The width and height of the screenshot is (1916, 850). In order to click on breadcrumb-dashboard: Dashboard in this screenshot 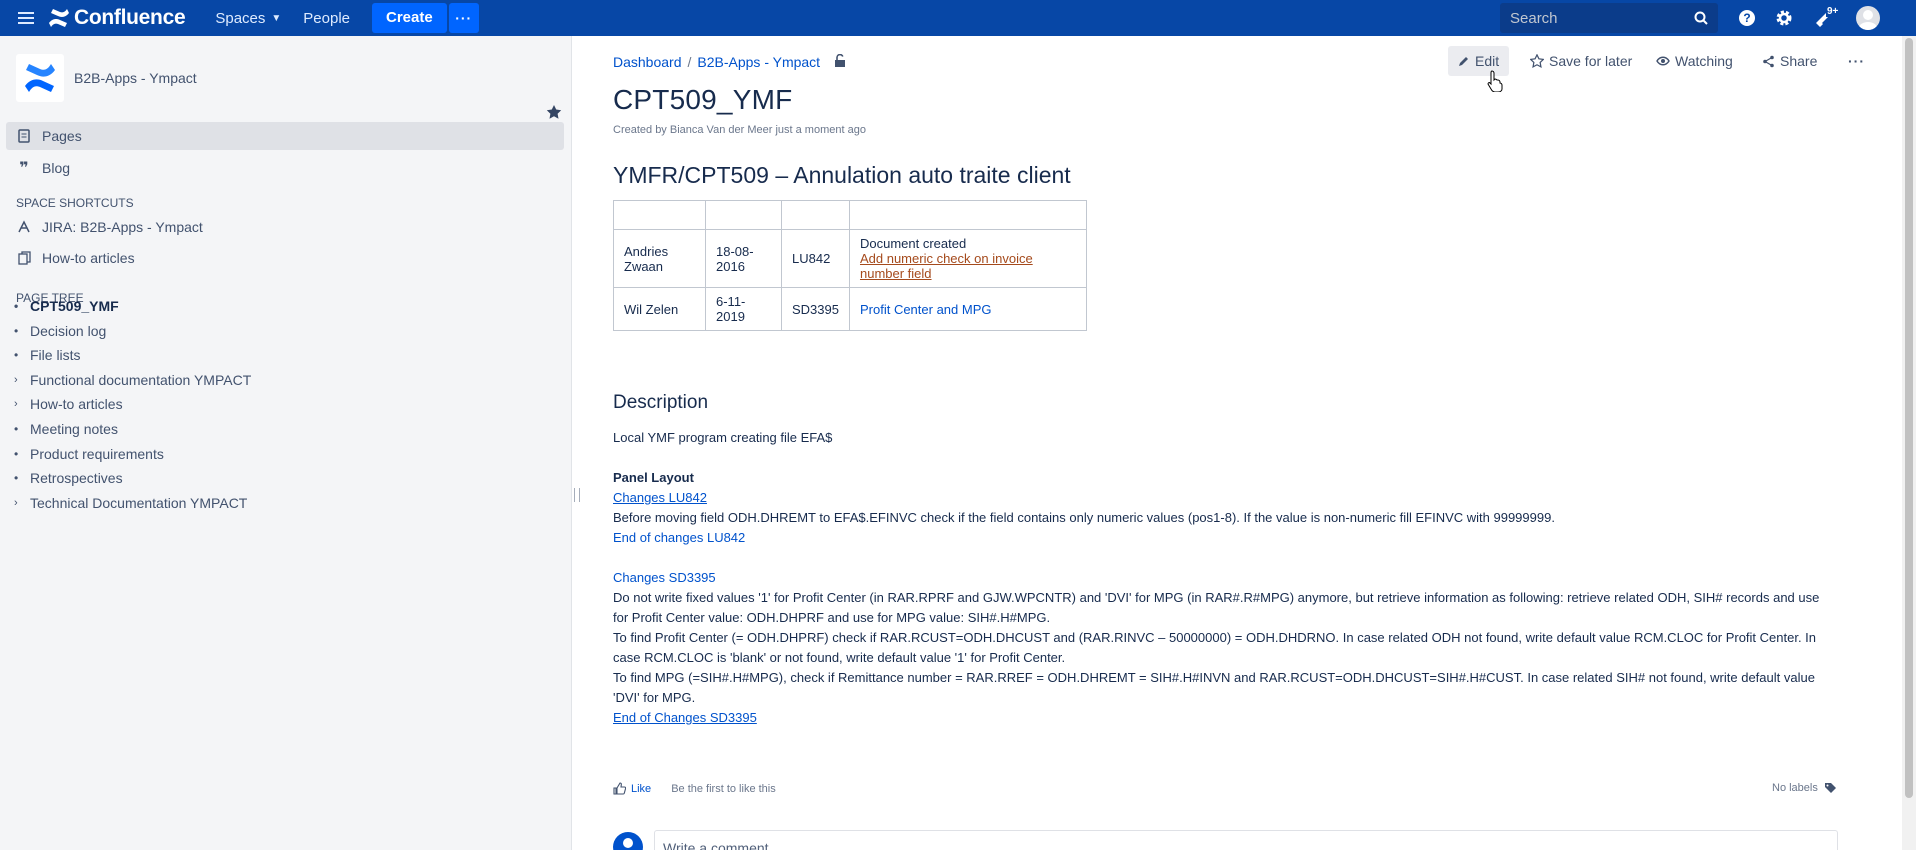, I will do `click(647, 62)`.